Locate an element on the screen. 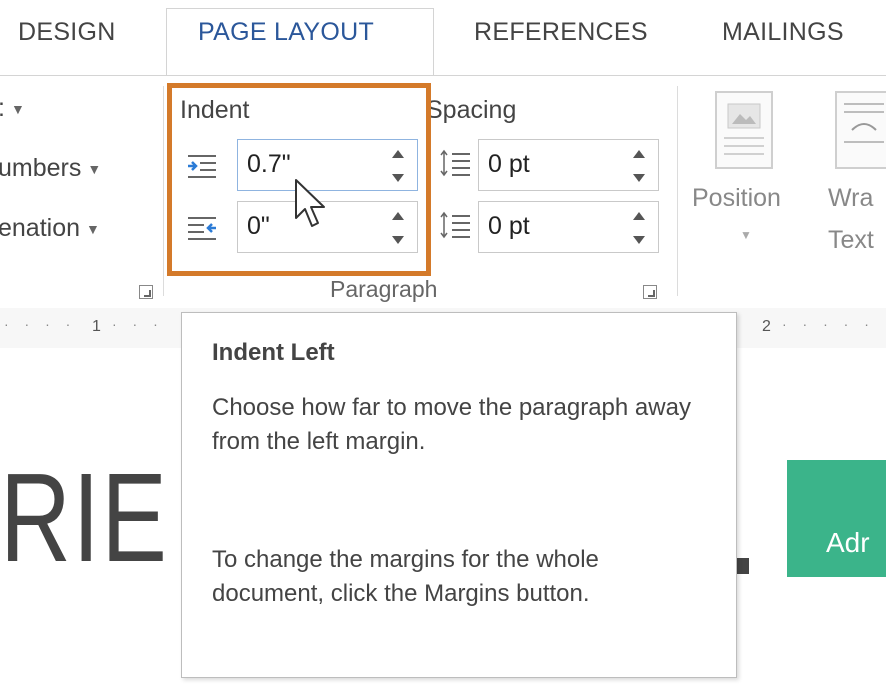  ruler-ticks: · · · · is located at coordinates (40, 324).